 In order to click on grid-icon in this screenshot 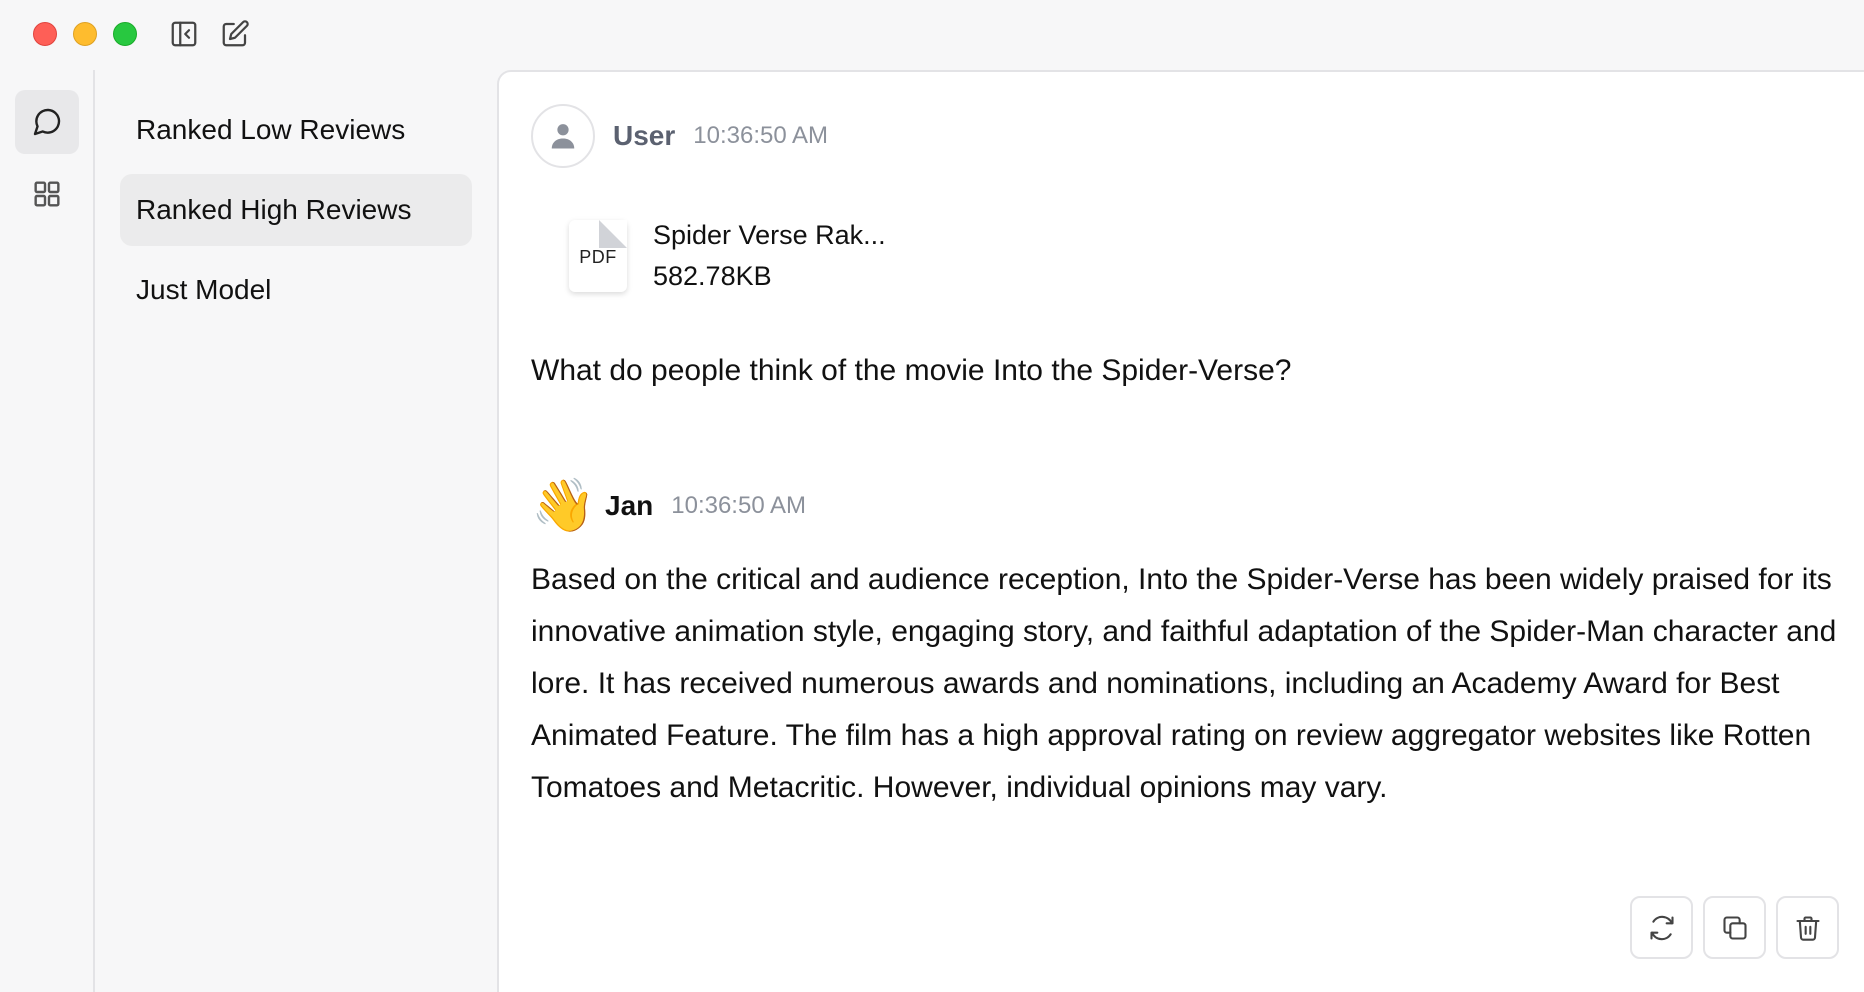, I will do `click(47, 194)`.